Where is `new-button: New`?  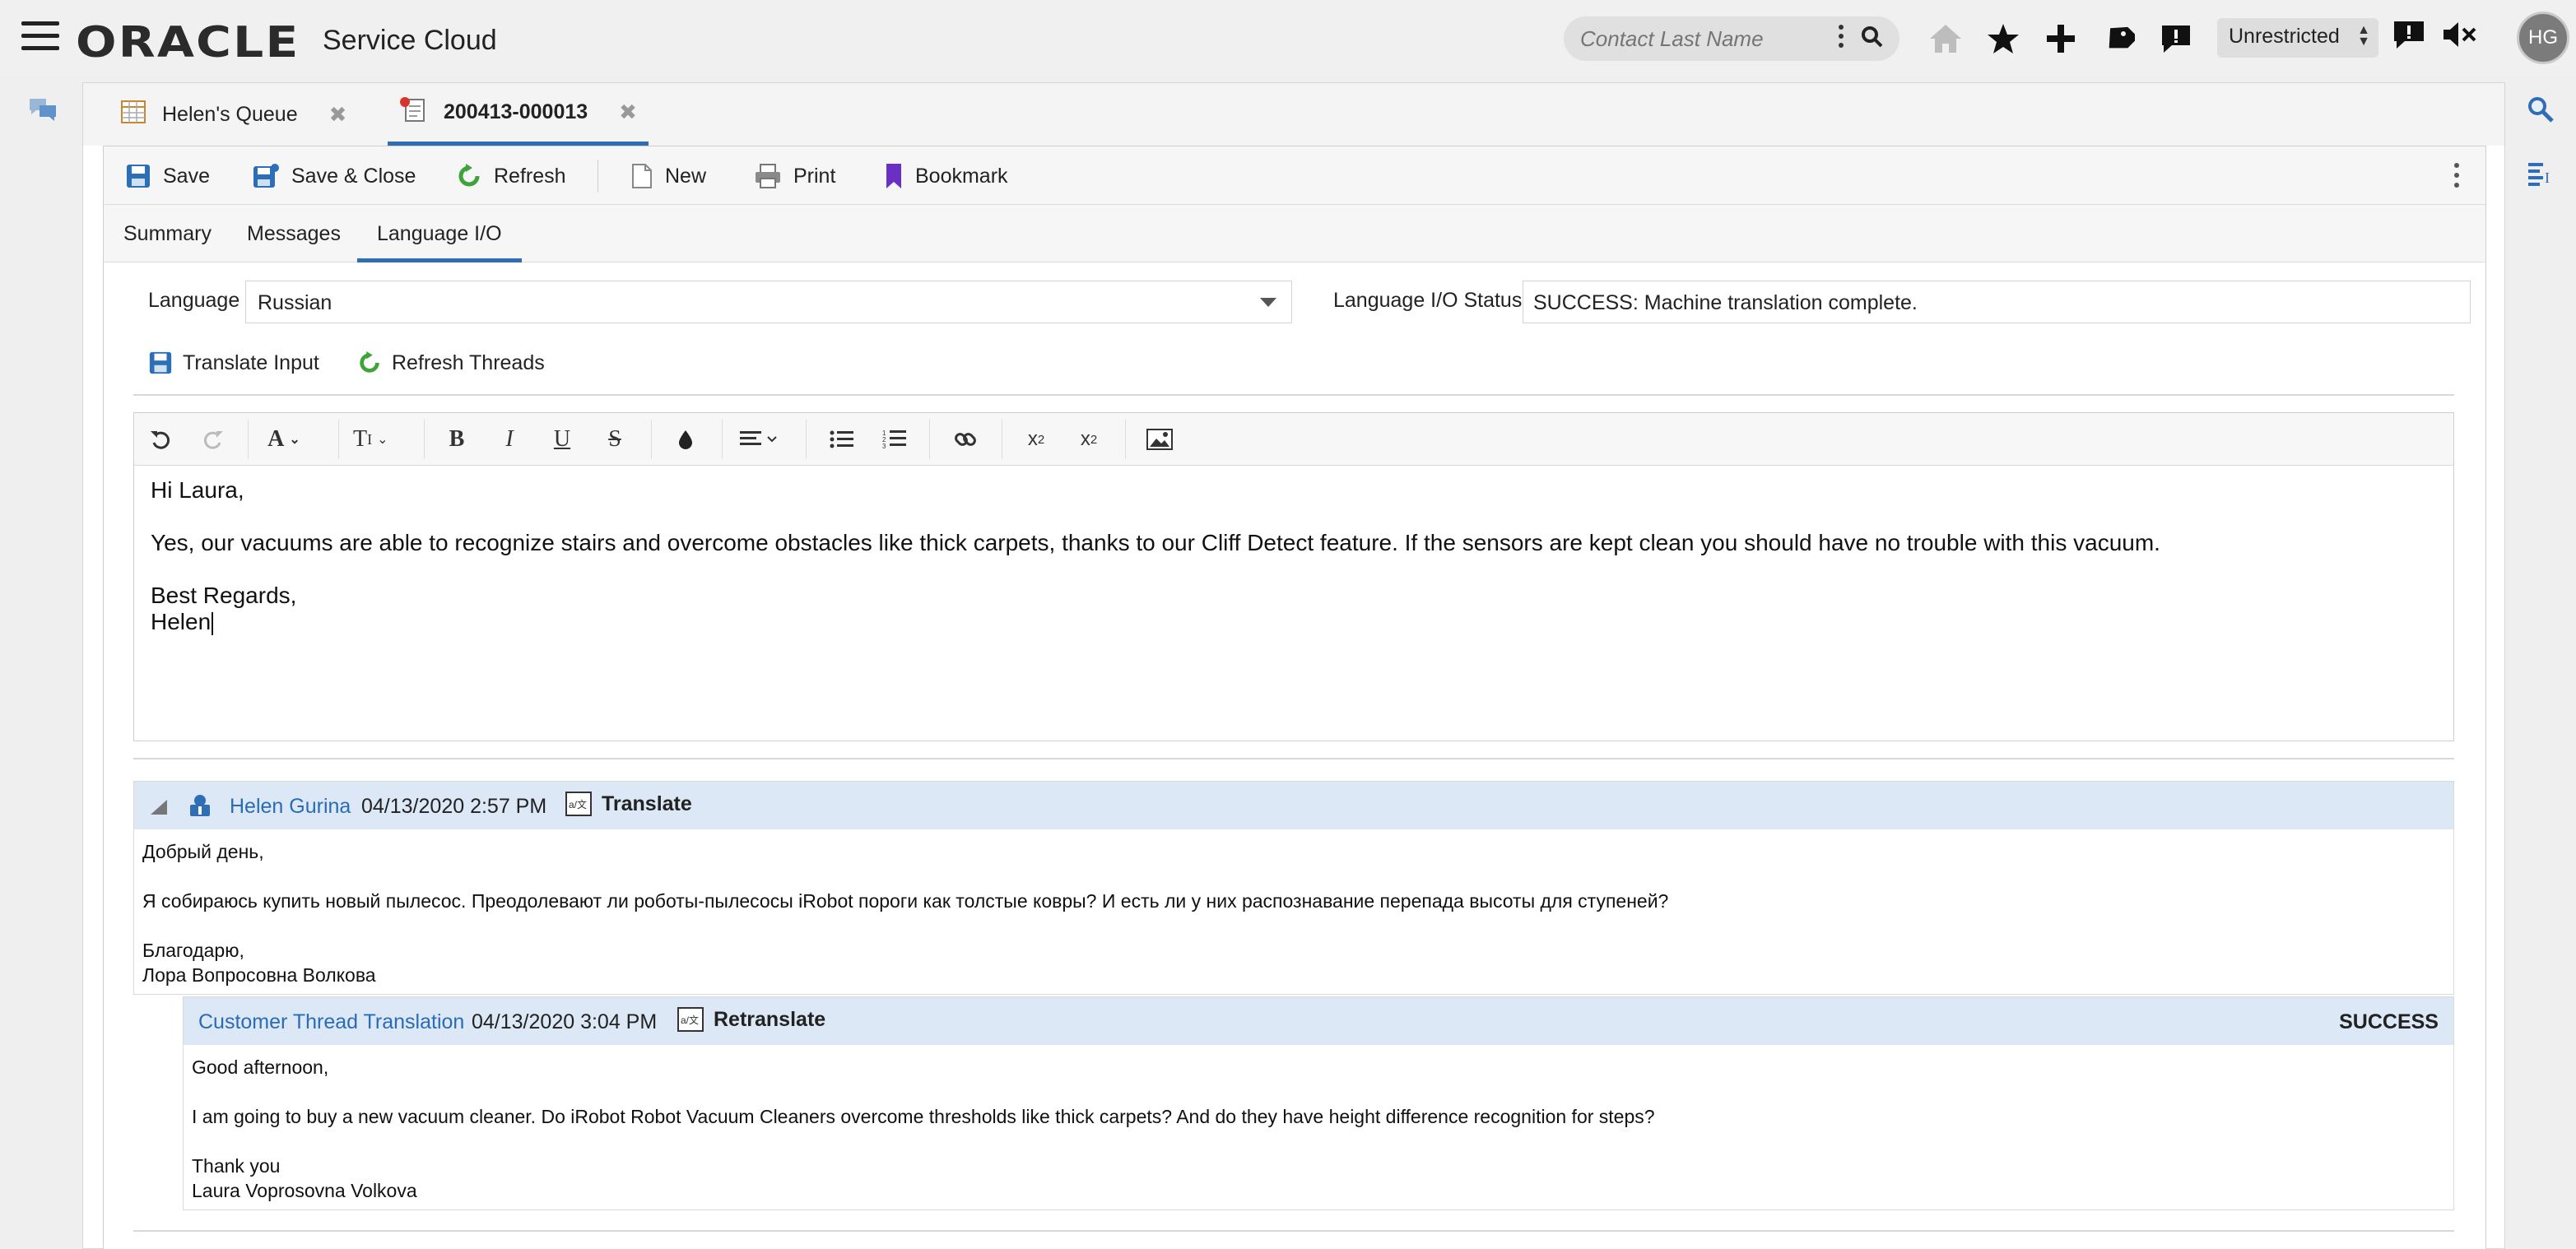 new-button: New is located at coordinates (668, 176).